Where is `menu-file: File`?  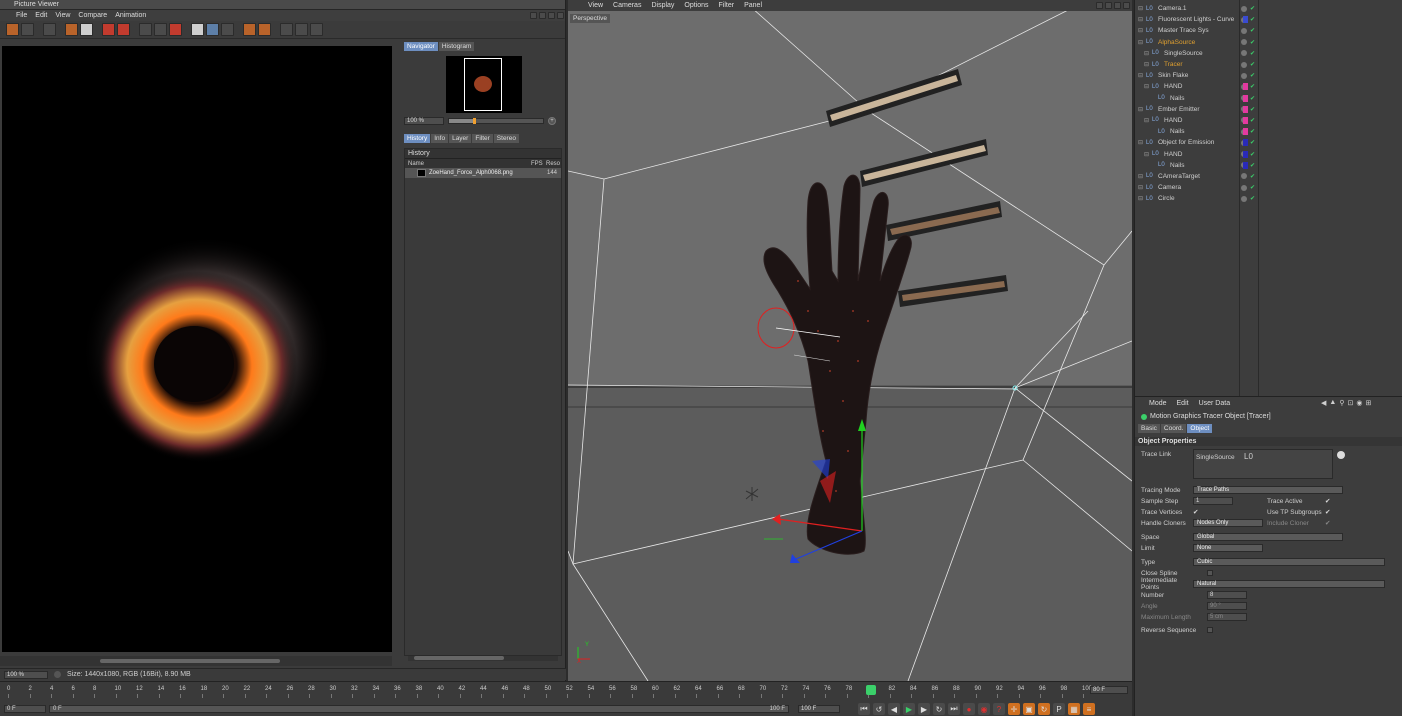 menu-file: File is located at coordinates (21, 15).